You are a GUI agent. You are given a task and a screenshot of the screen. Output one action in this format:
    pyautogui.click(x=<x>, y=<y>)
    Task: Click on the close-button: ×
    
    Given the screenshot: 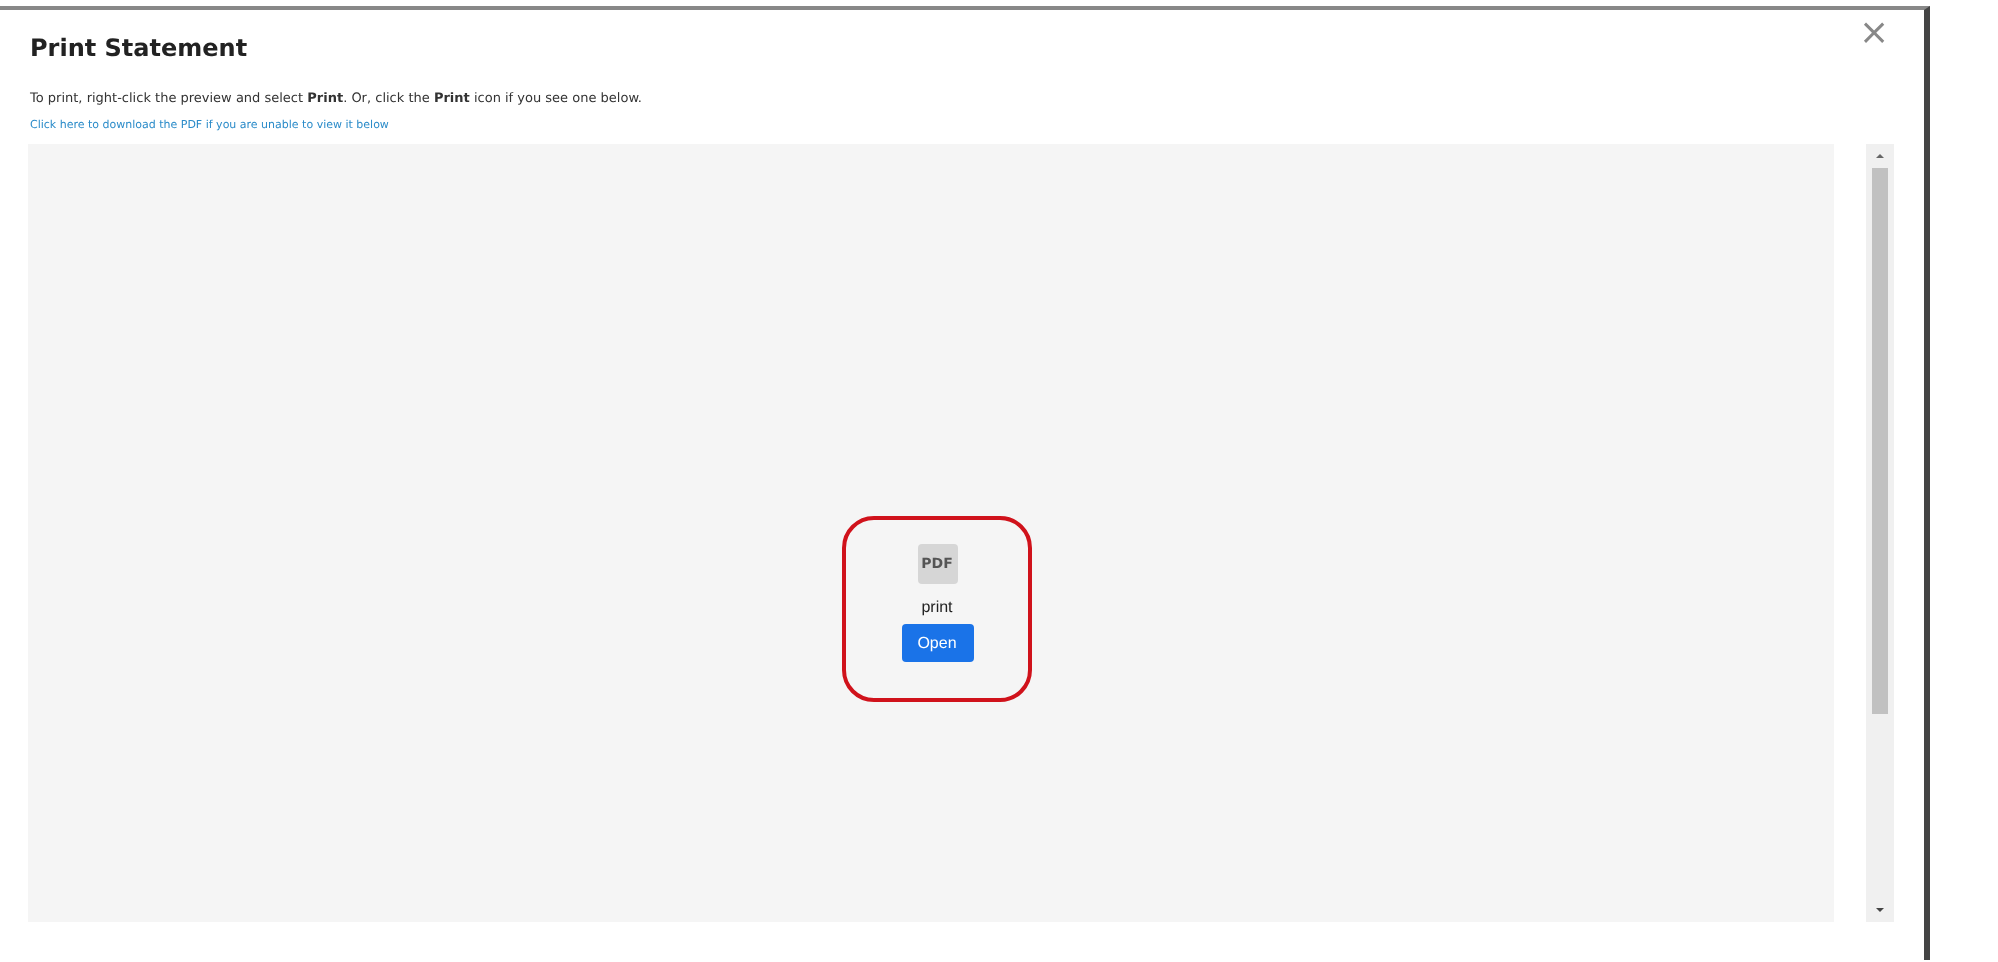 What is the action you would take?
    pyautogui.click(x=1874, y=34)
    